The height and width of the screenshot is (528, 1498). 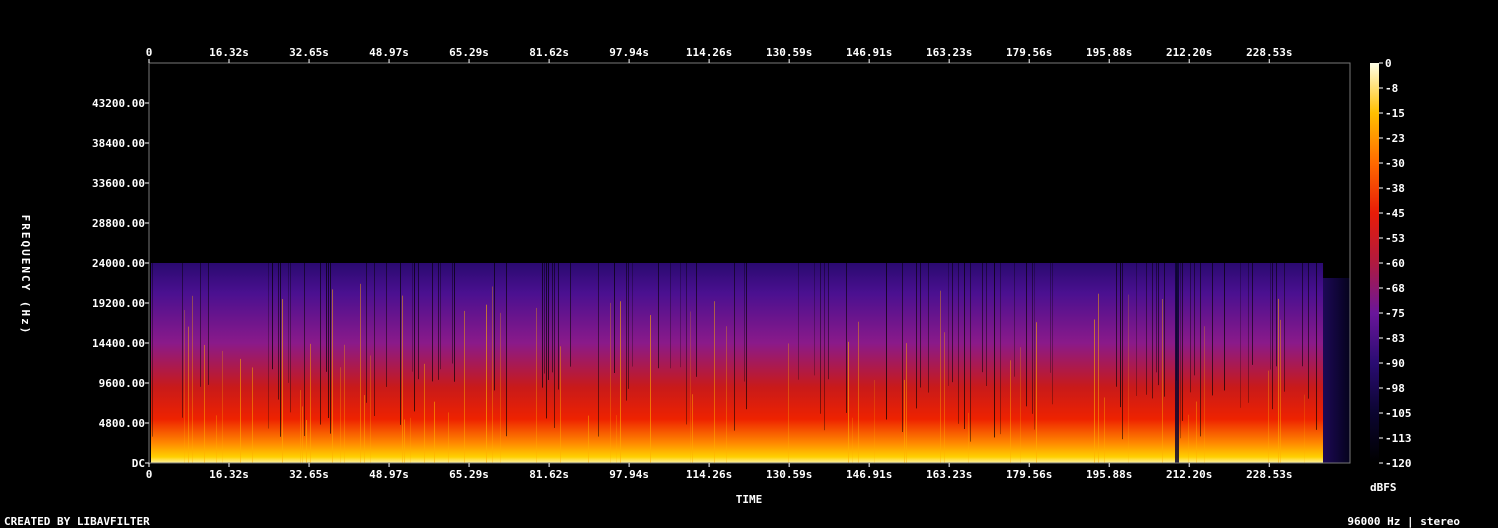 I want to click on x-tick-label-top: 81.62s, so click(x=549, y=52).